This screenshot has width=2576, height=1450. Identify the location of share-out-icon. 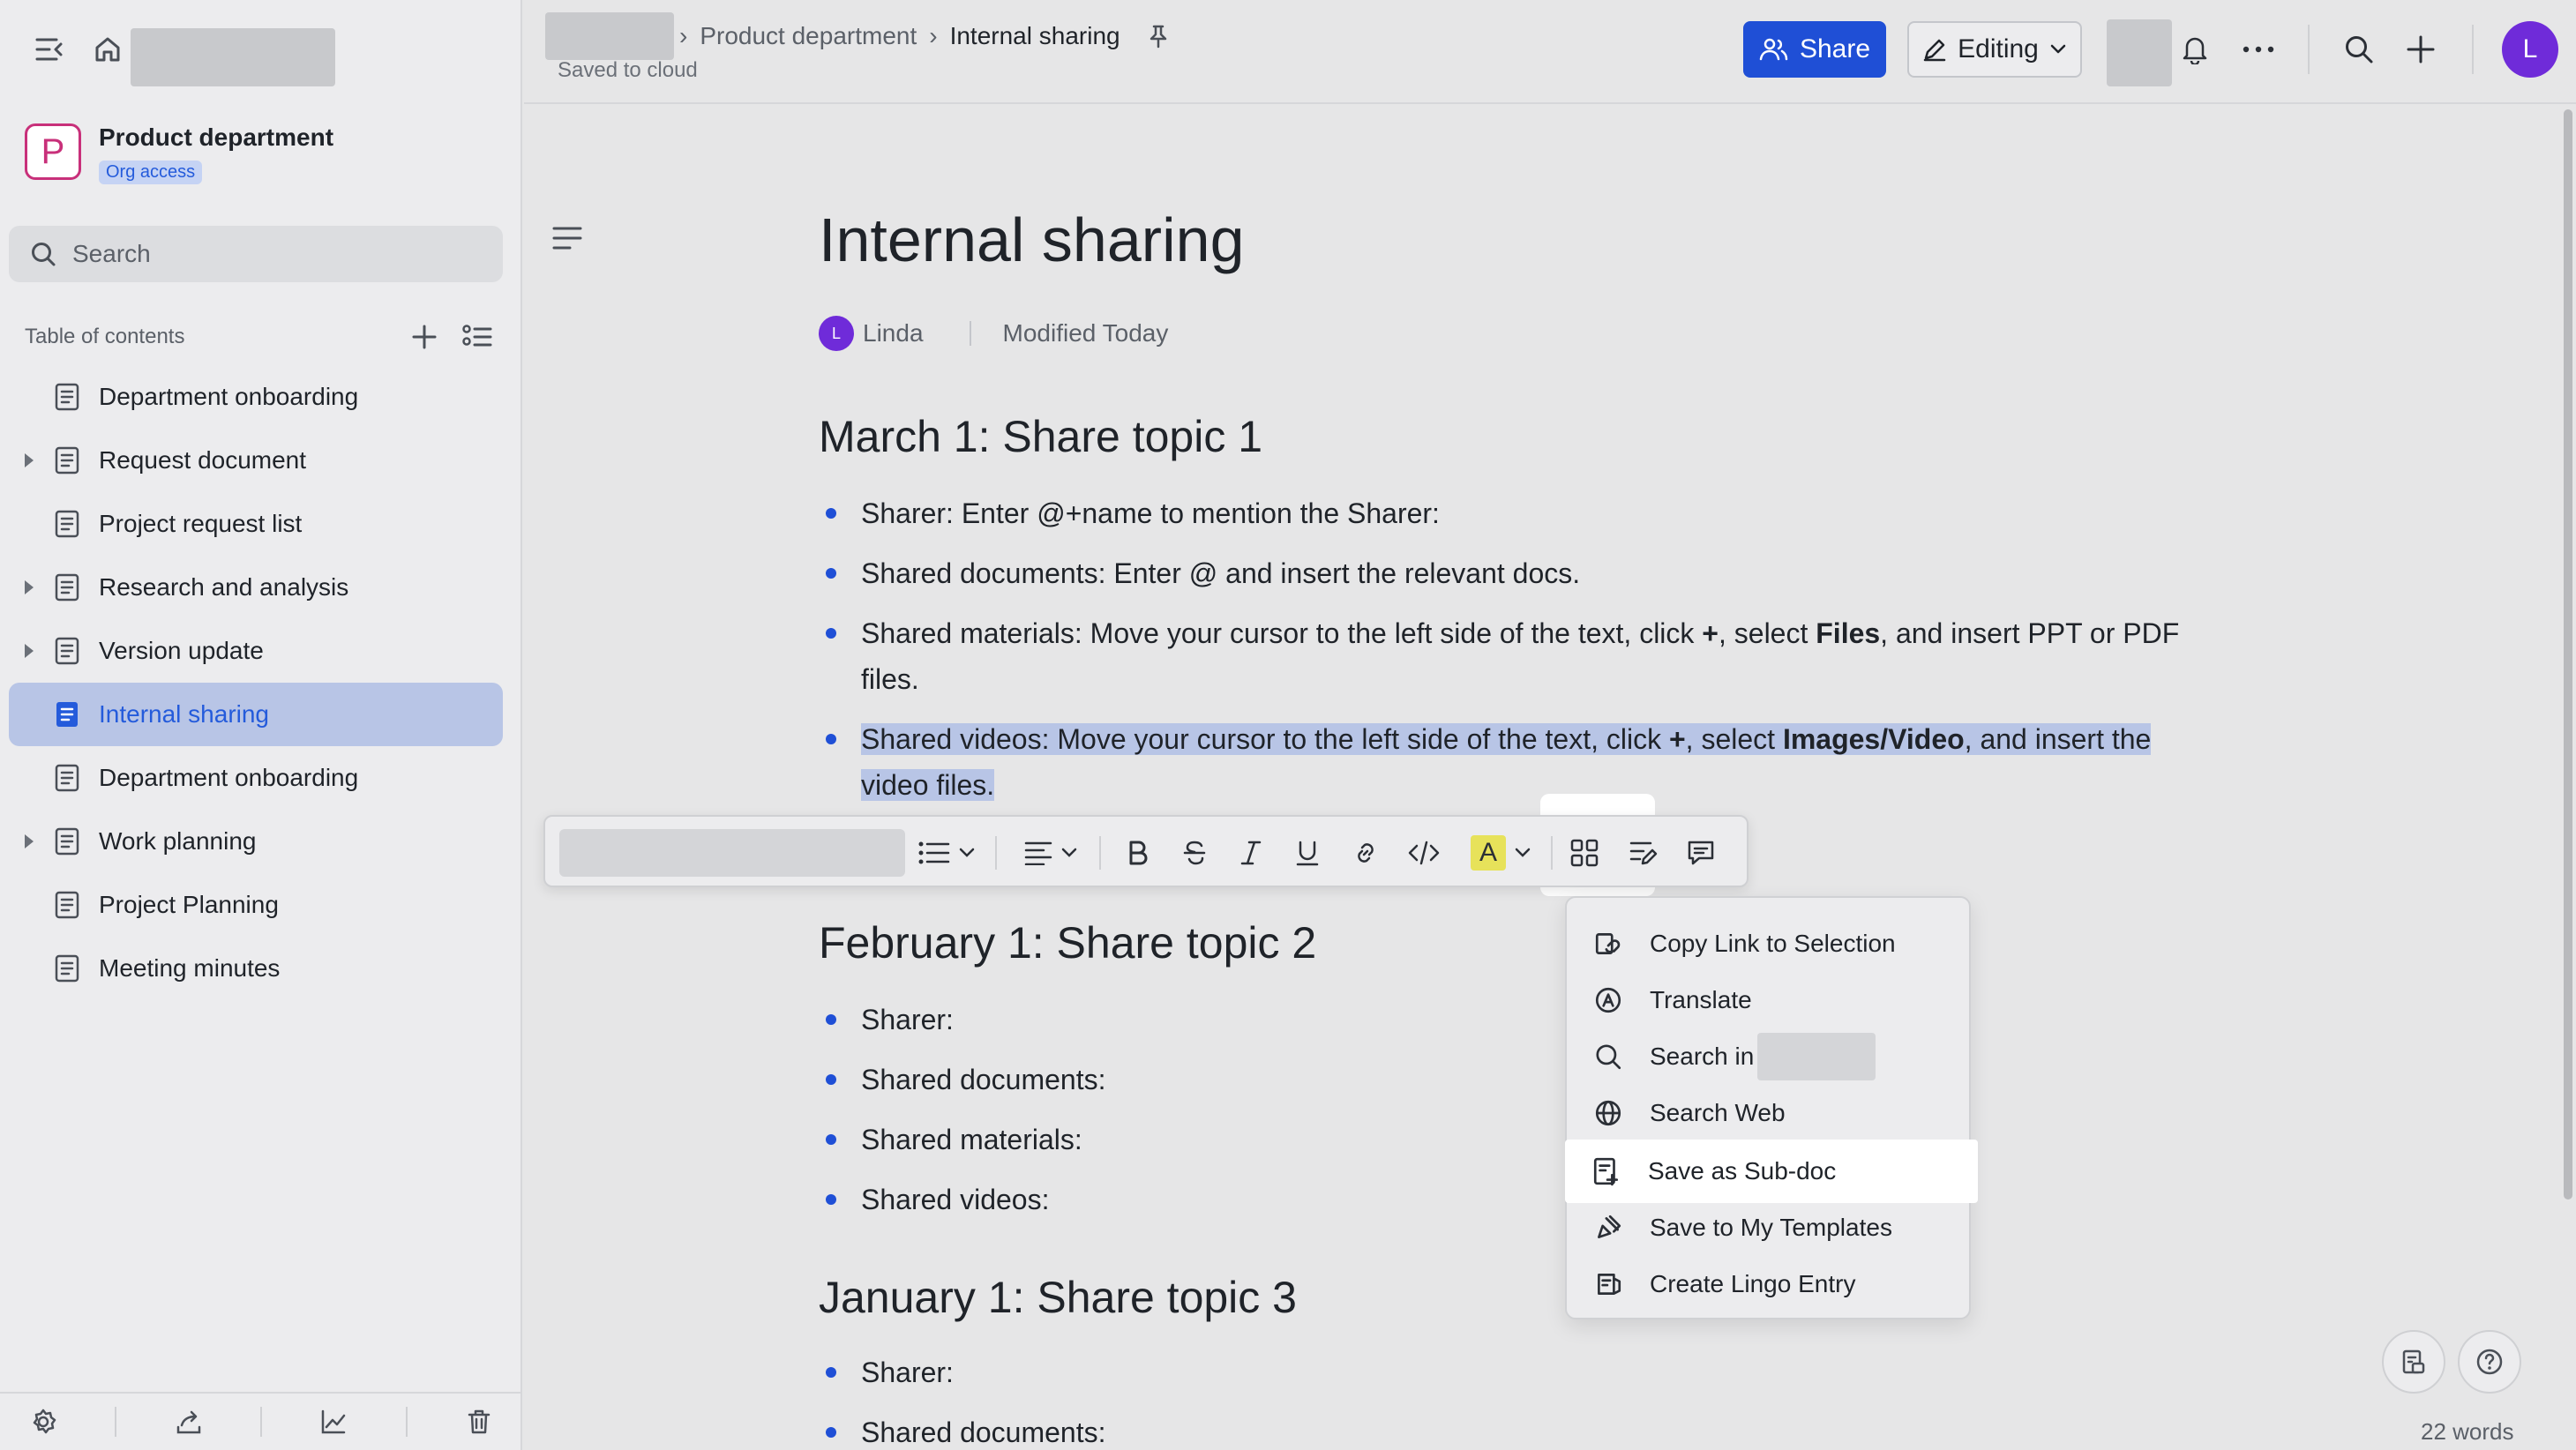
(189, 1422).